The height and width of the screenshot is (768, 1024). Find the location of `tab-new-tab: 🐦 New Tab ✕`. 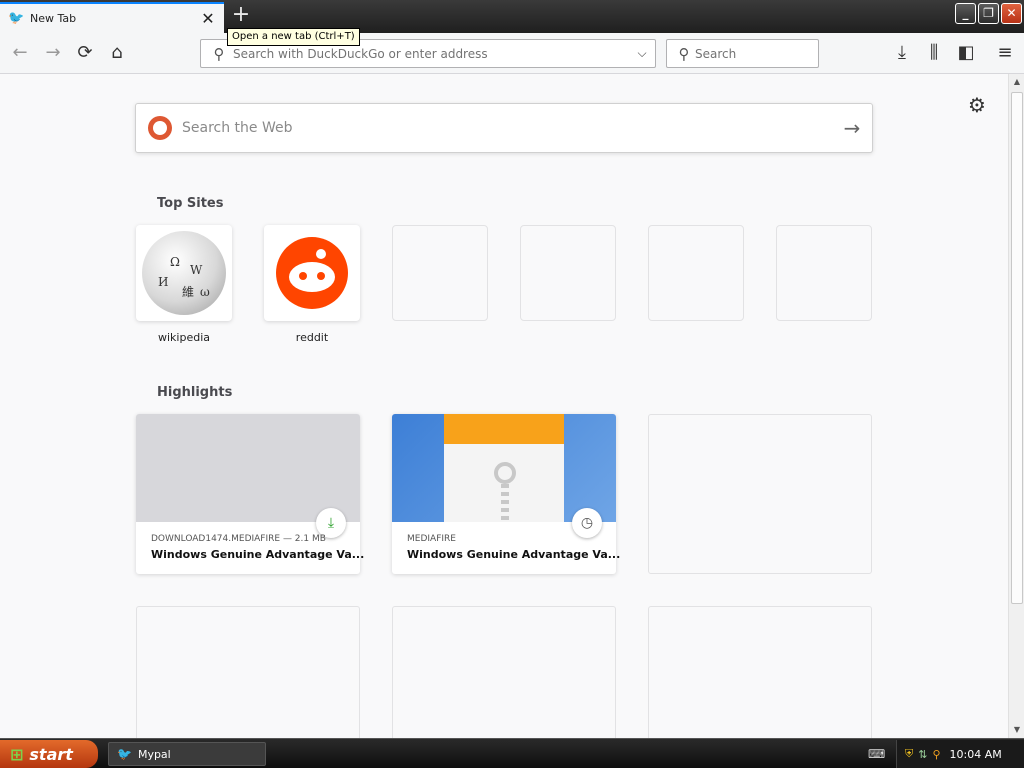

tab-new-tab: 🐦 New Tab ✕ is located at coordinates (112, 17).